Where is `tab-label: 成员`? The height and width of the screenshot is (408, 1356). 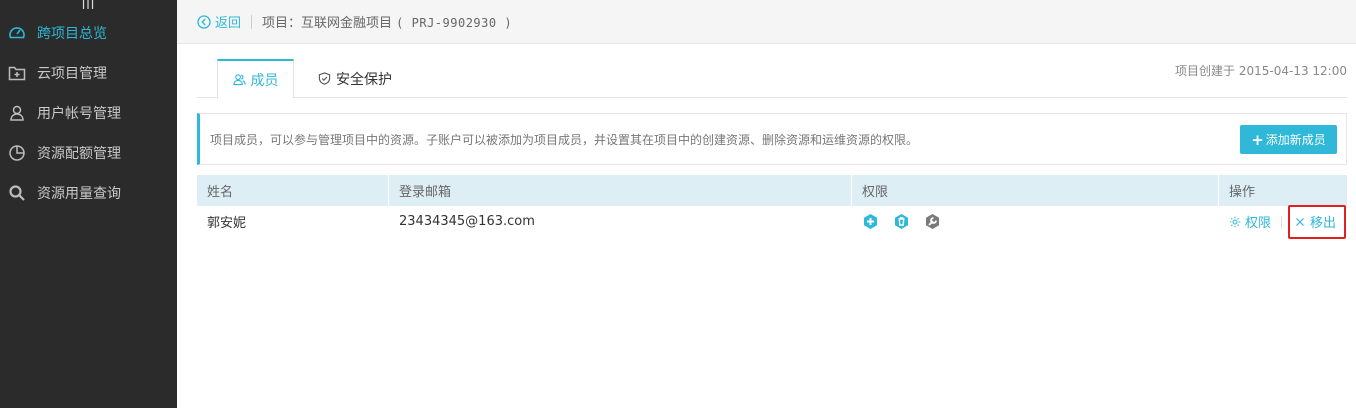
tab-label: 成员 is located at coordinates (264, 80).